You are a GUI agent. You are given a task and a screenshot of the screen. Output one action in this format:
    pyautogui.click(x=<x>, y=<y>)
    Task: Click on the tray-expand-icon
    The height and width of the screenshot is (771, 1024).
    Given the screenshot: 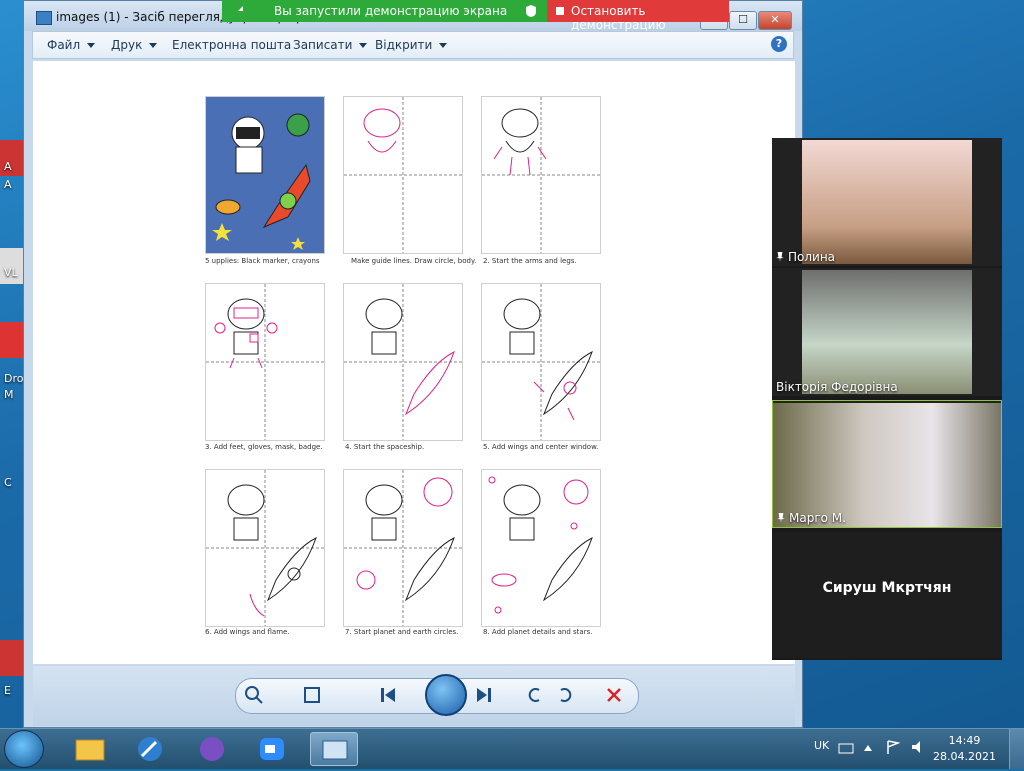 What is the action you would take?
    pyautogui.click(x=868, y=748)
    